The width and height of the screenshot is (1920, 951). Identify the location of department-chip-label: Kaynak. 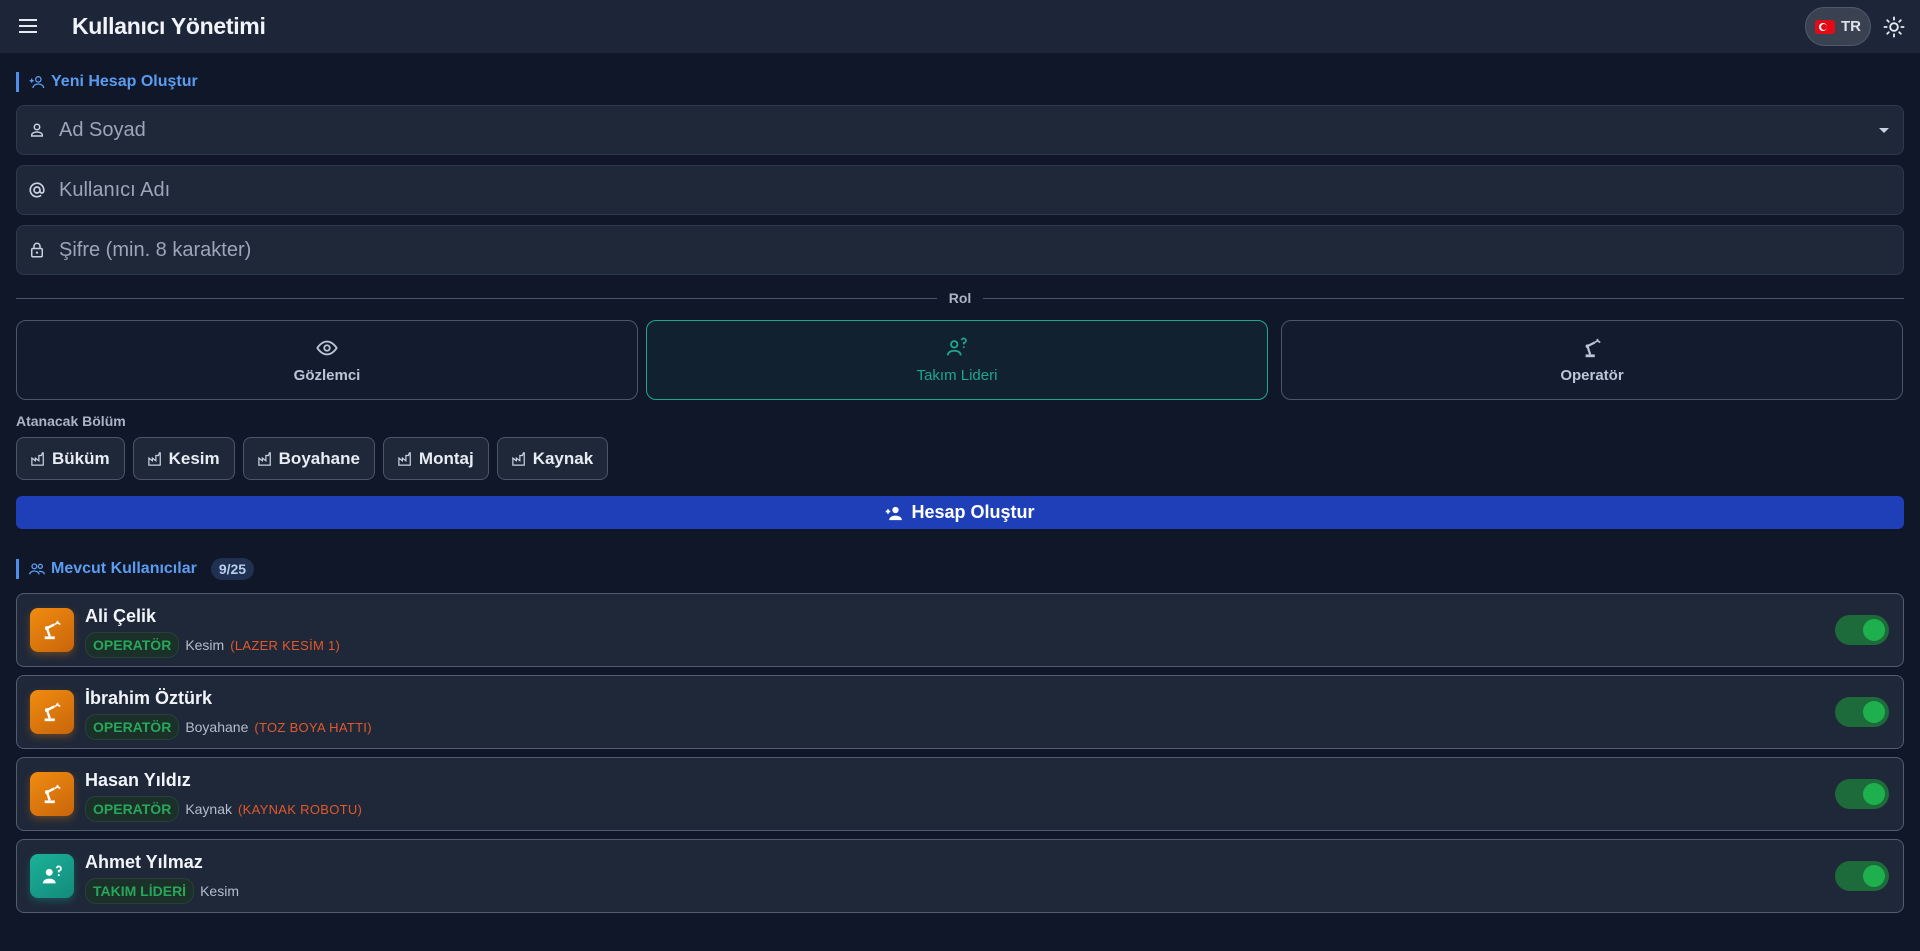
(563, 458).